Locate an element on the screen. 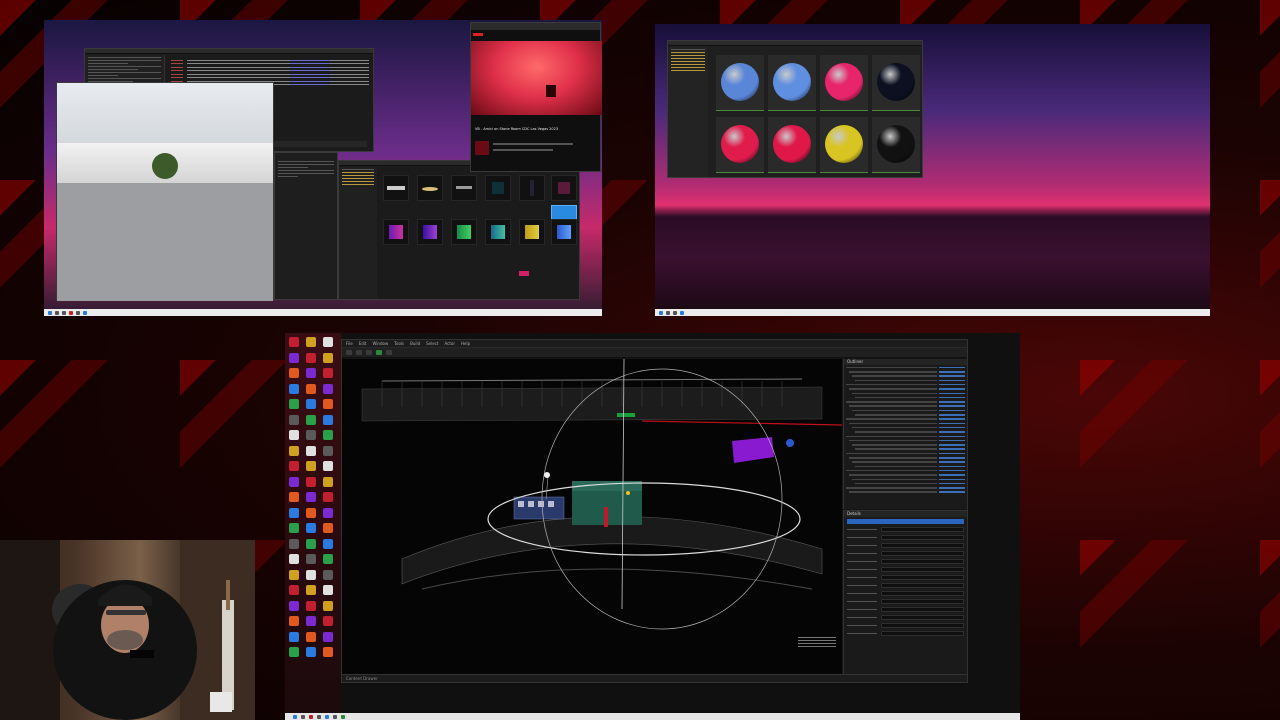 This screenshot has height=720, width=1280. menu-item: File is located at coordinates (349, 343).